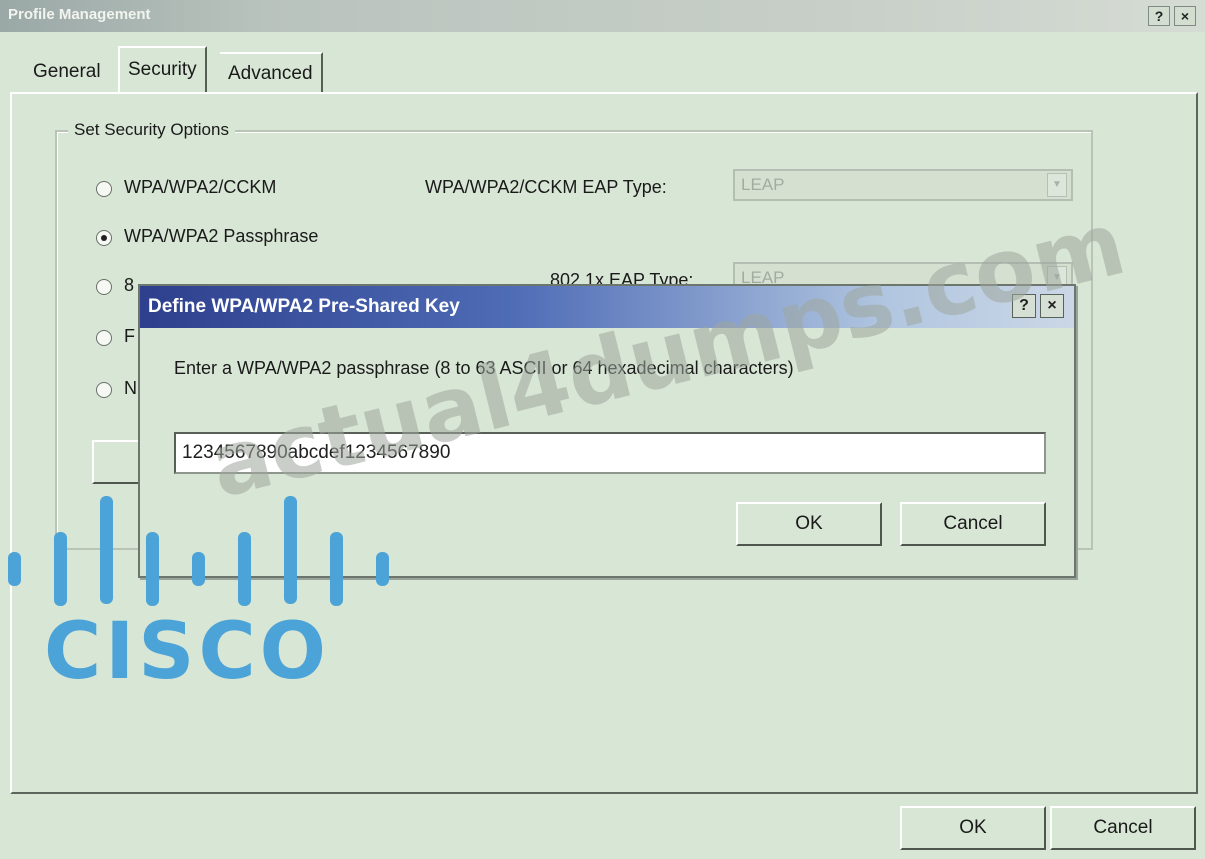 The height and width of the screenshot is (859, 1205). I want to click on psk-dialog-title: Define WPA/WPA2 Pre-Shared Key, so click(304, 306).